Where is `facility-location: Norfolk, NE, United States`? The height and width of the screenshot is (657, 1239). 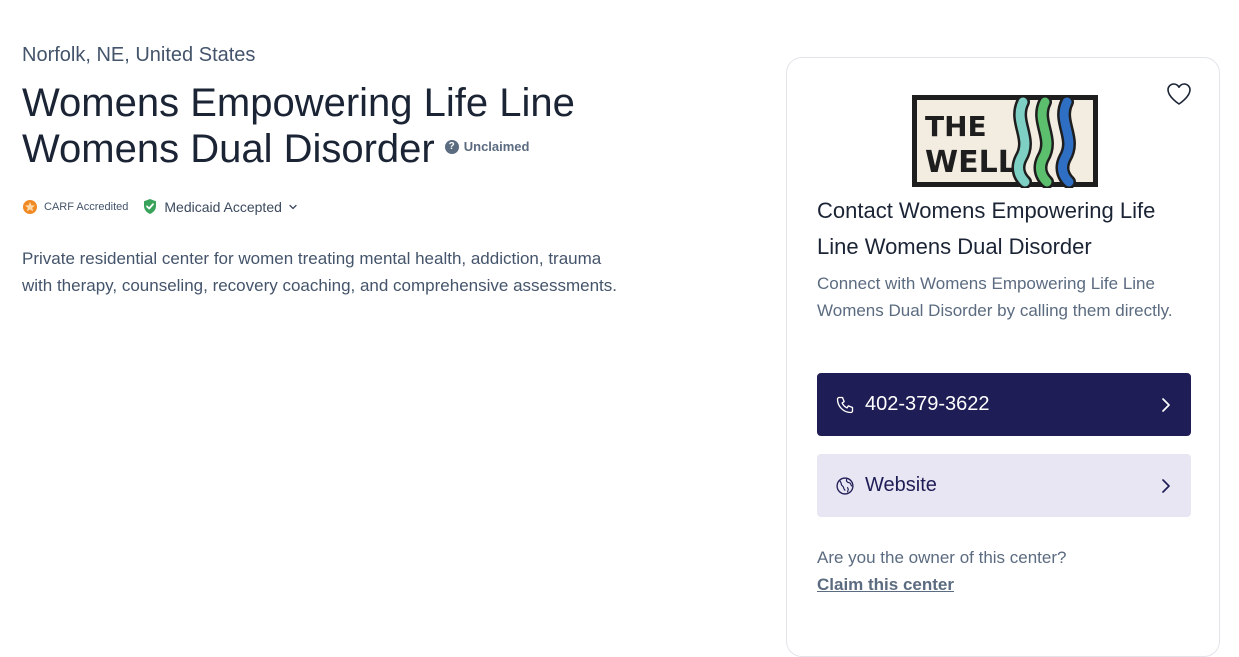 facility-location: Norfolk, NE, United States is located at coordinates (139, 55).